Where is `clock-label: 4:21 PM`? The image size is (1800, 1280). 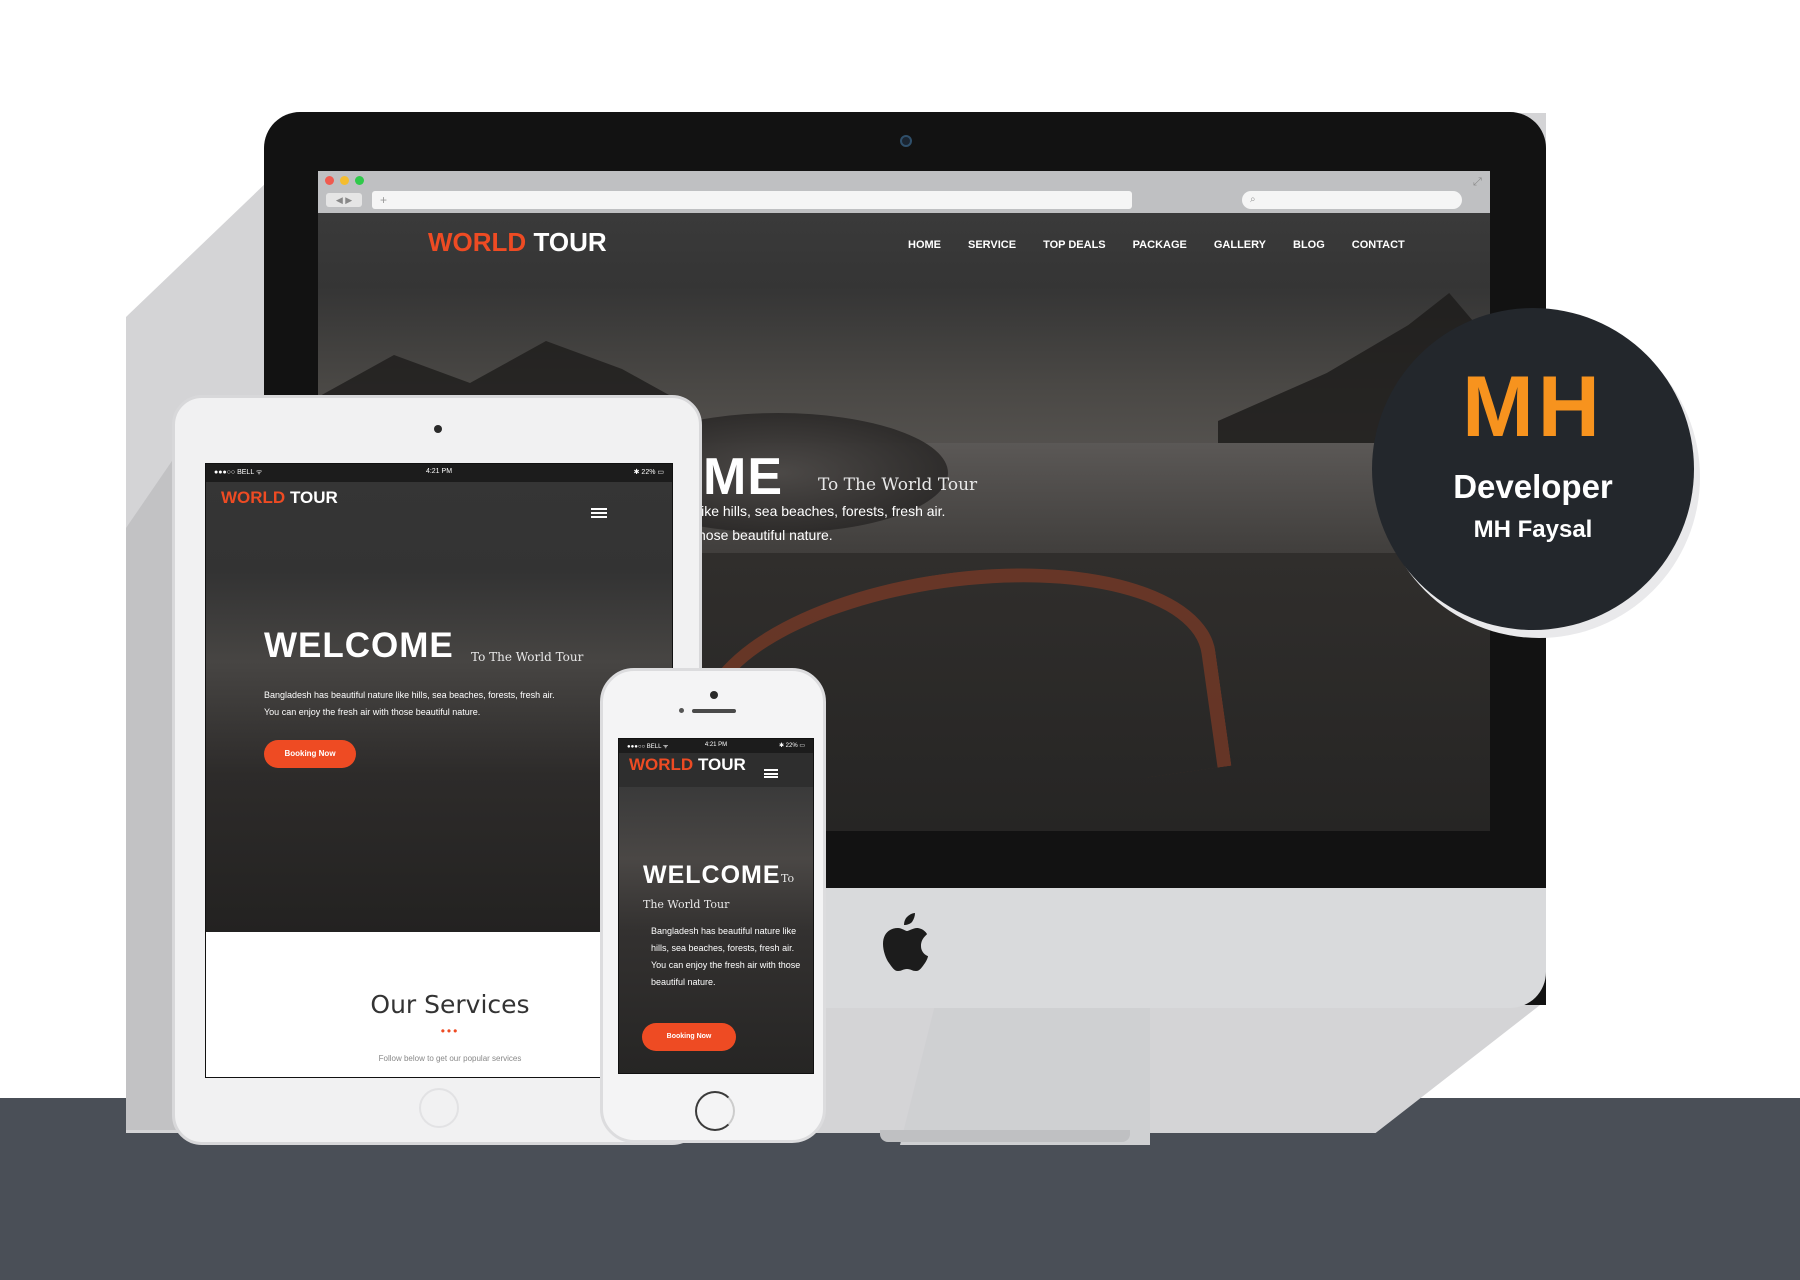 clock-label: 4:21 PM is located at coordinates (439, 471).